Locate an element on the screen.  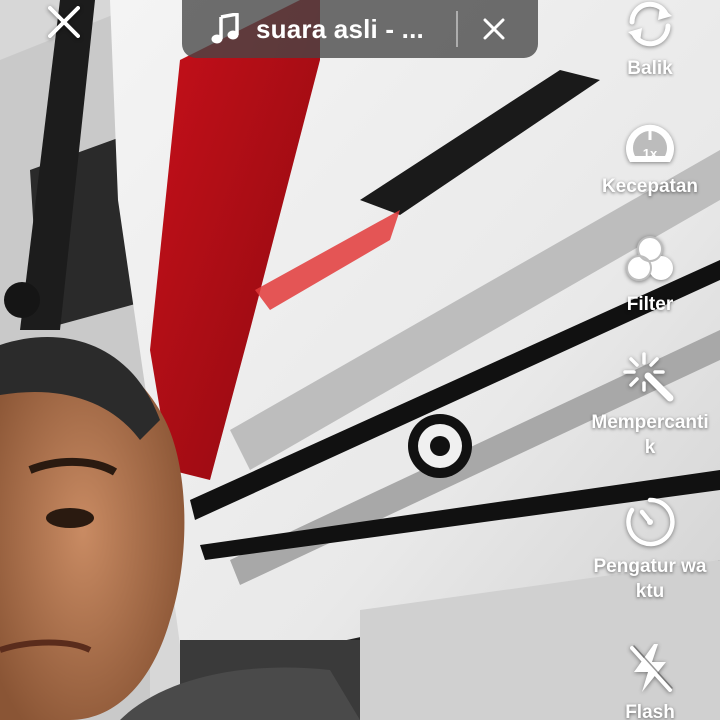
speed-gauge-icon: 1x is located at coordinates (650, 142).